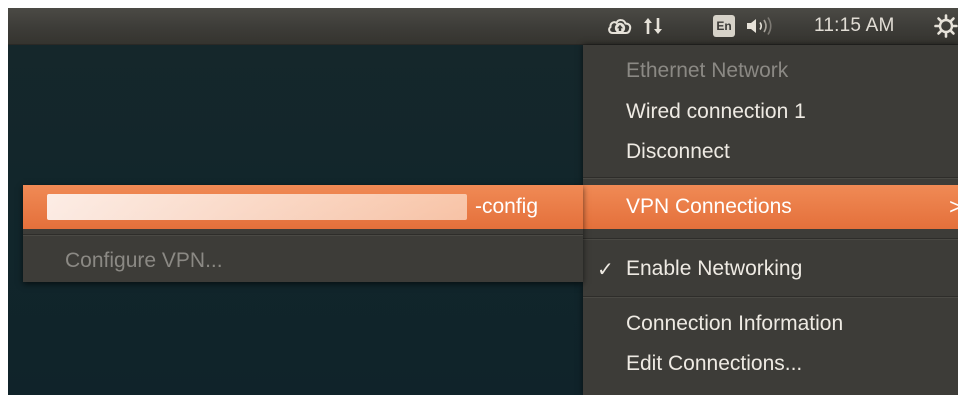  I want to click on ethernet-network-header: Ethernet Network, so click(770, 71).